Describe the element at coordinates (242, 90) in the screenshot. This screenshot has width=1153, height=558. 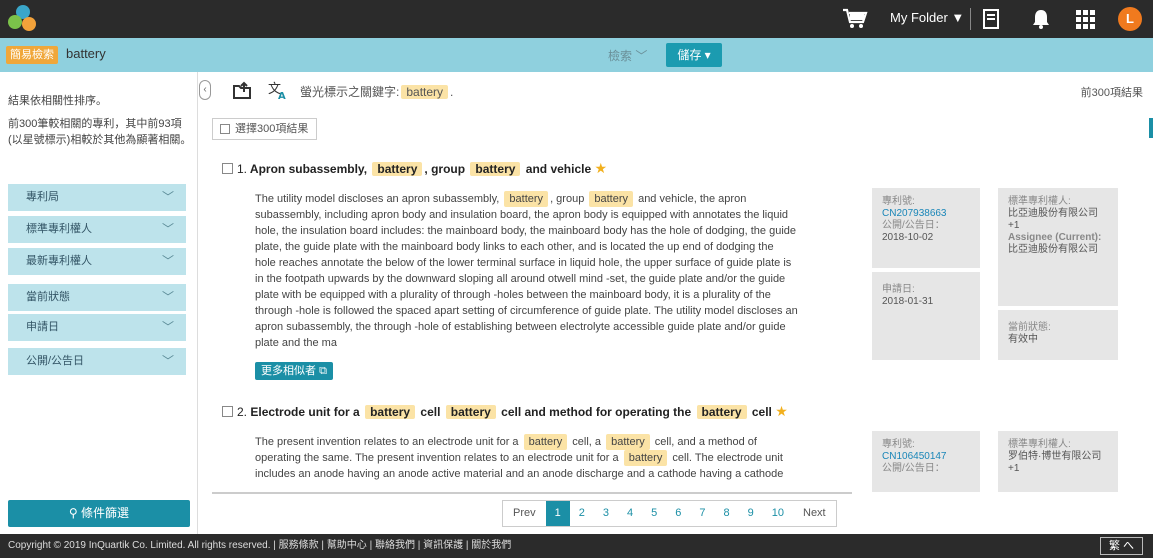
I see `export-icon` at that location.